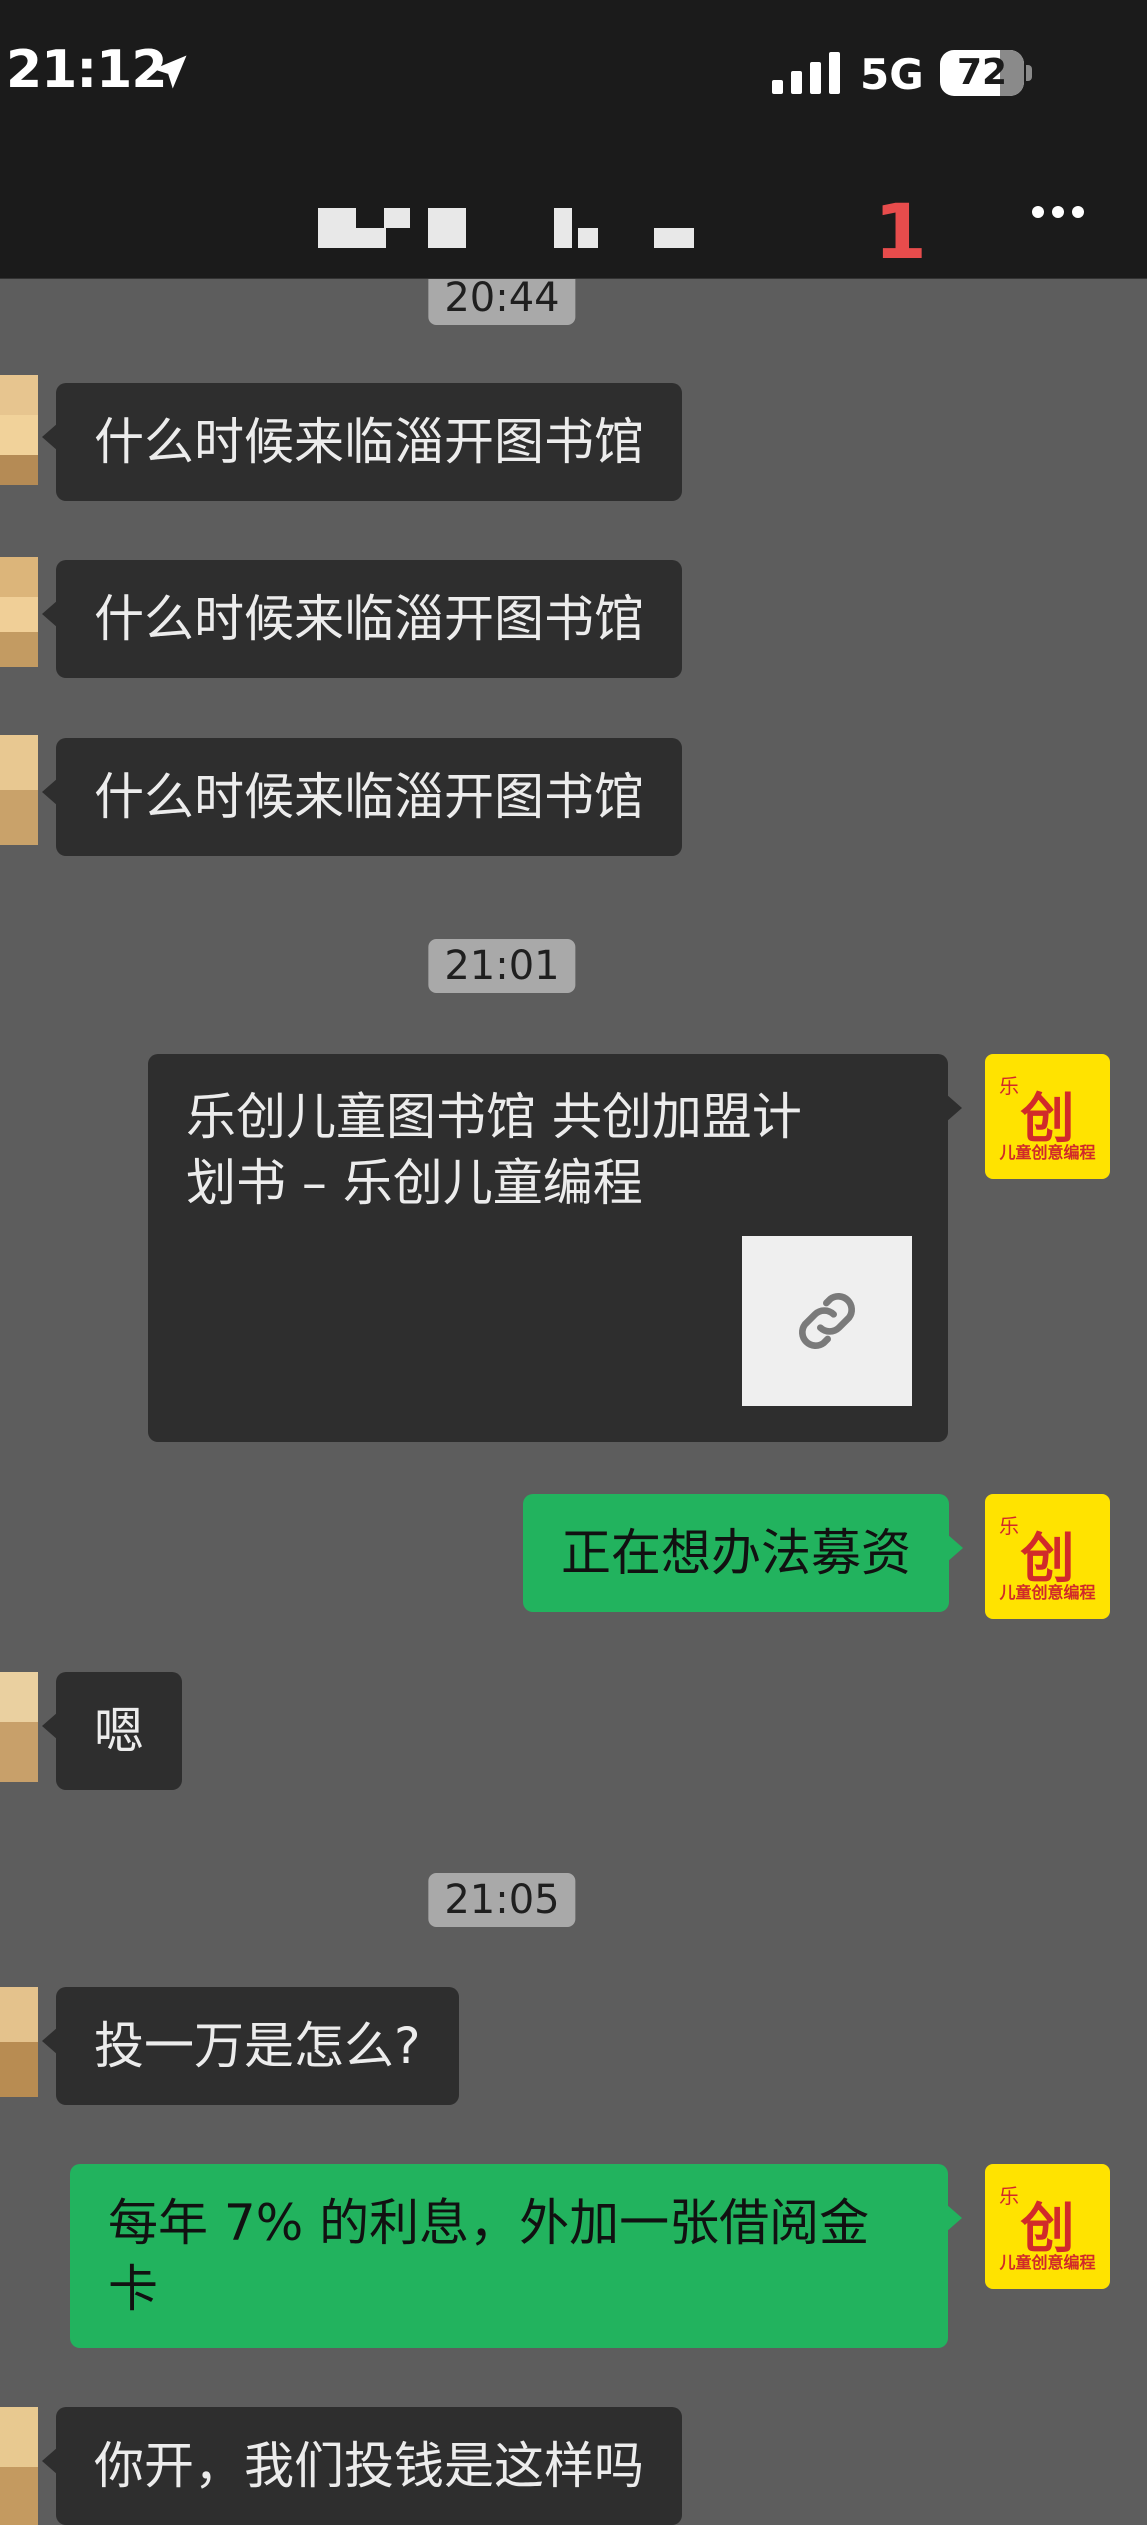  I want to click on link-card-title-line1: 乐创儿童图书馆 共创加盟计, so click(494, 1117).